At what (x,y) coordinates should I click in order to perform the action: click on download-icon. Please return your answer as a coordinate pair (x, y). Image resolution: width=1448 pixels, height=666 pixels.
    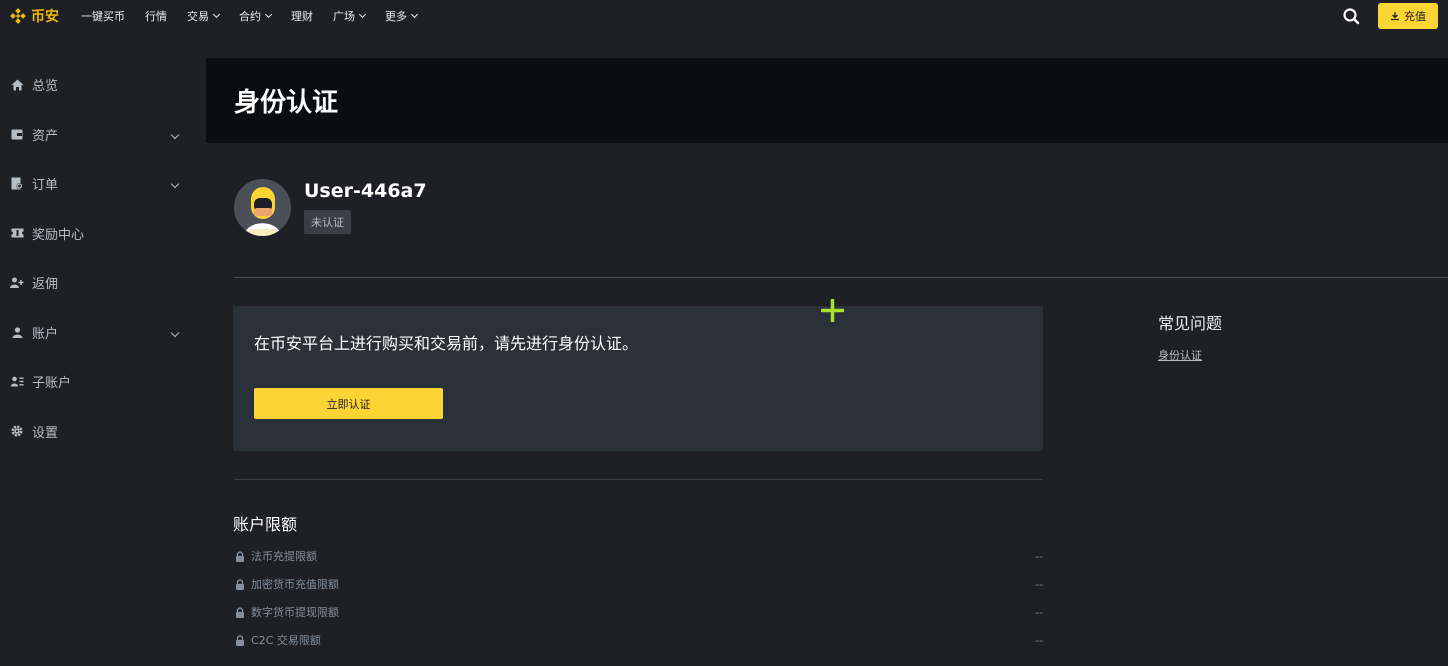
    Looking at the image, I should click on (1395, 16).